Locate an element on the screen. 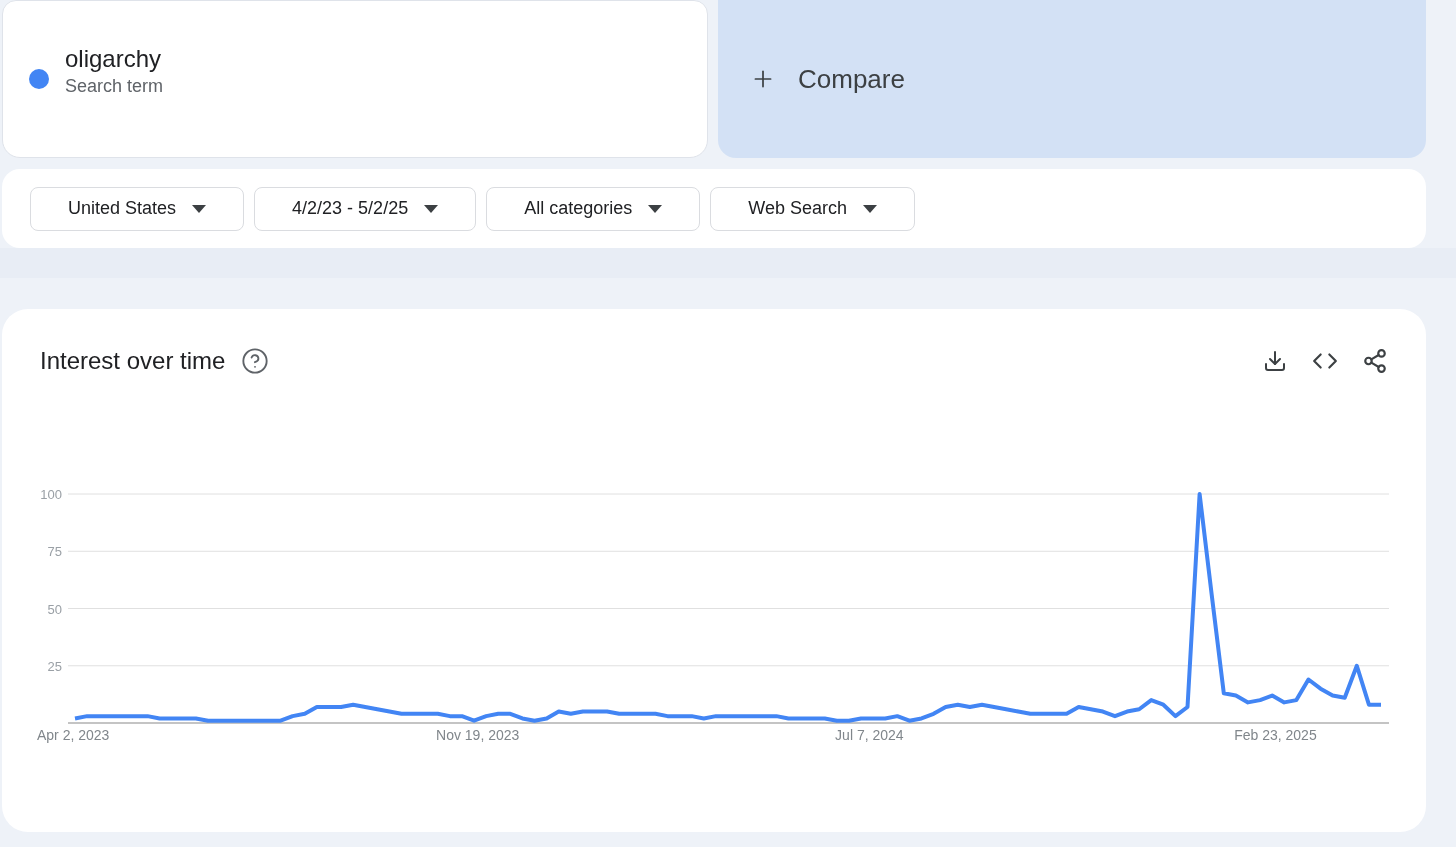 This screenshot has width=1456, height=847. x-tick-label: Nov 19, 2023 is located at coordinates (478, 734).